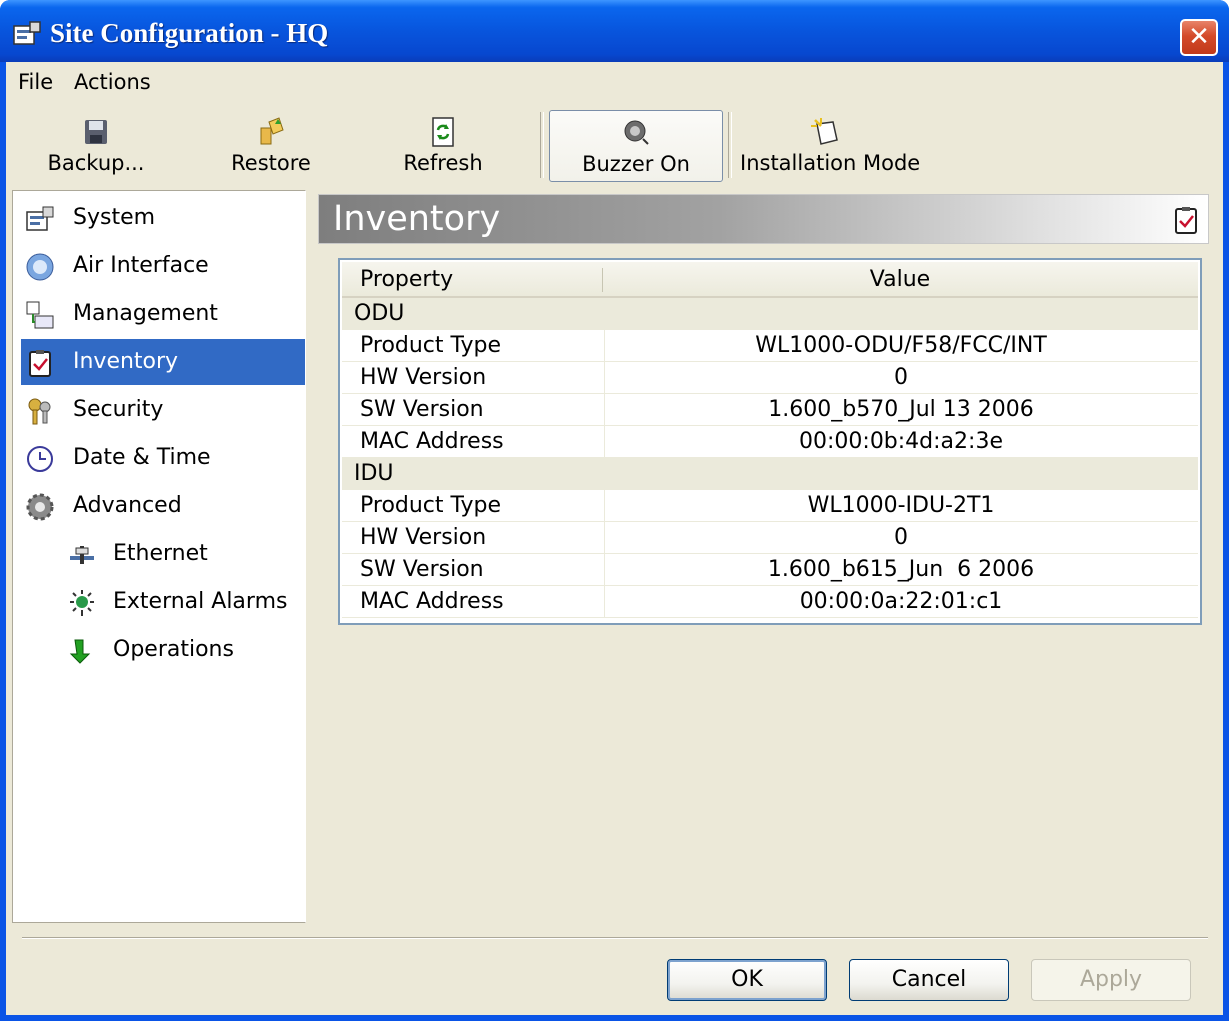  What do you see at coordinates (39, 411) in the screenshot?
I see `security-keys-icon` at bounding box center [39, 411].